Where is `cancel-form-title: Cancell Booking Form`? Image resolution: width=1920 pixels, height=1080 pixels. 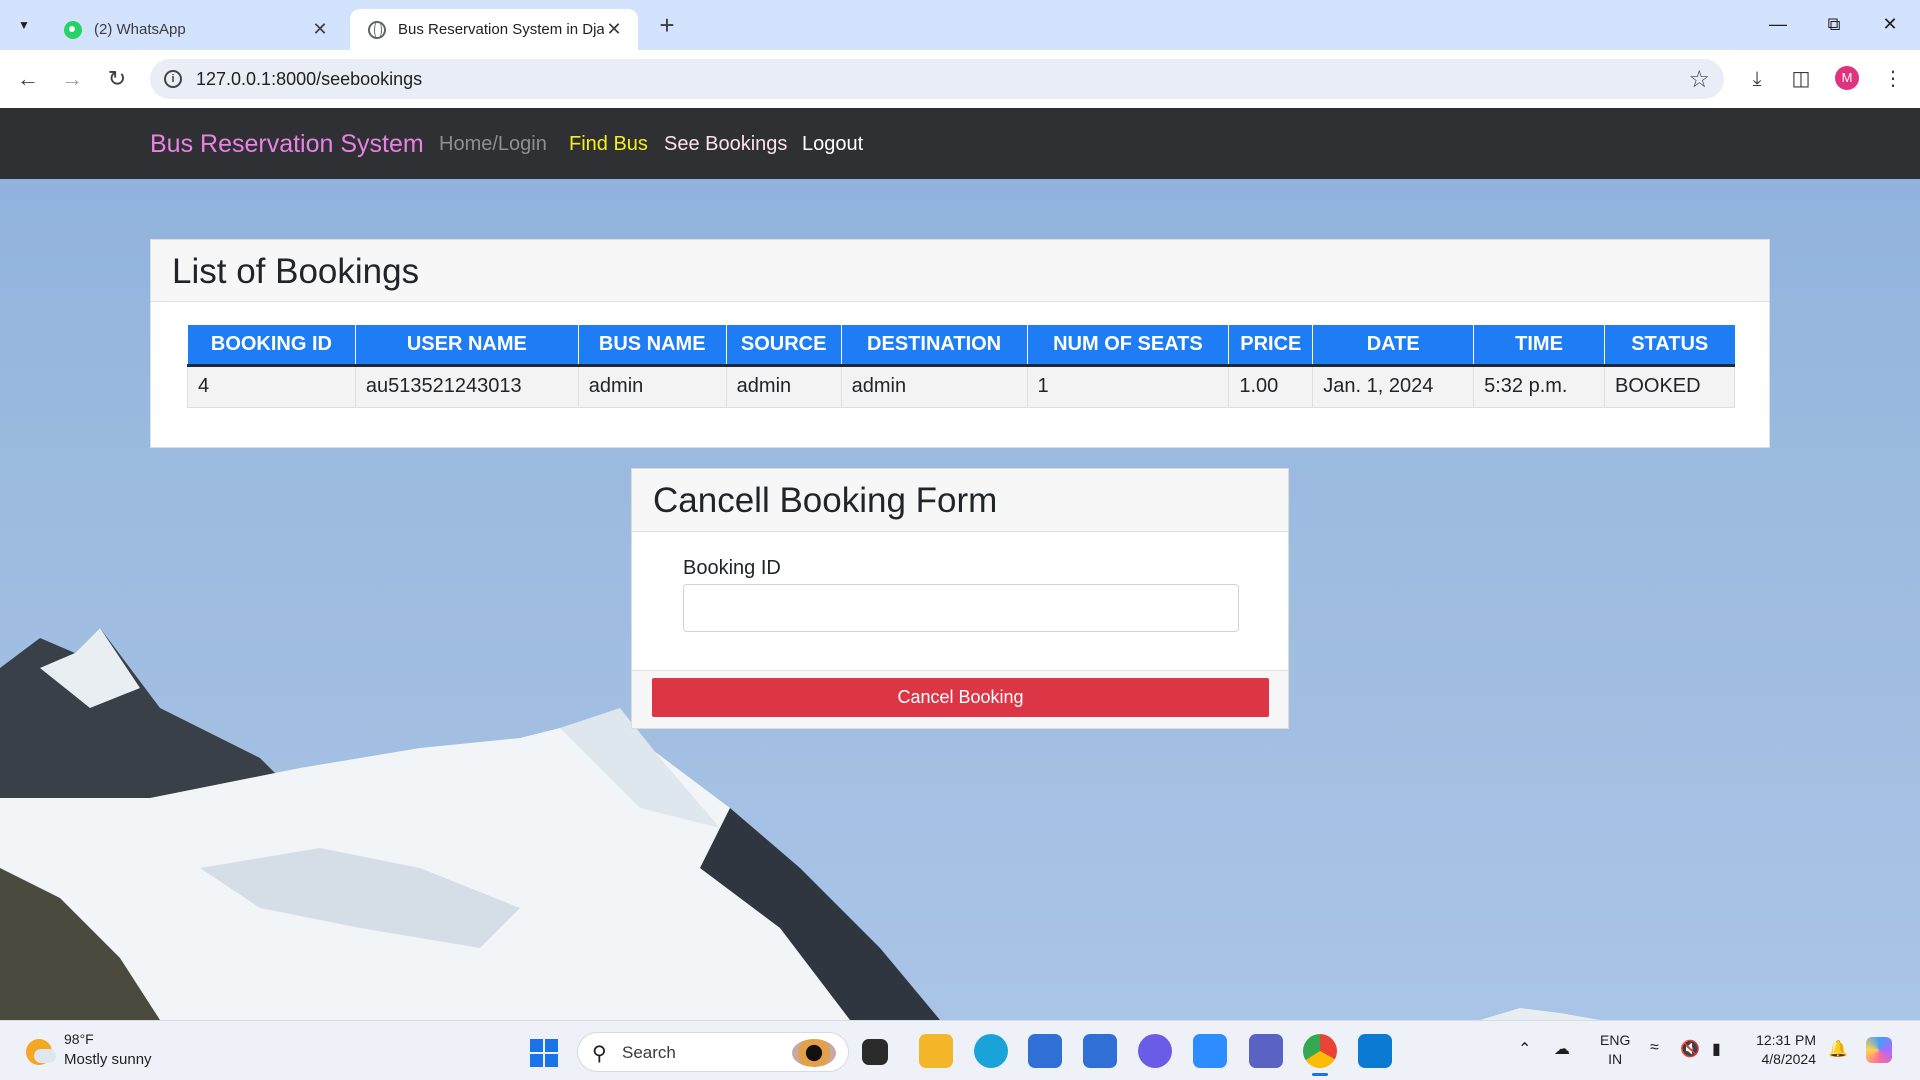
cancel-form-title: Cancell Booking Form is located at coordinates (825, 500).